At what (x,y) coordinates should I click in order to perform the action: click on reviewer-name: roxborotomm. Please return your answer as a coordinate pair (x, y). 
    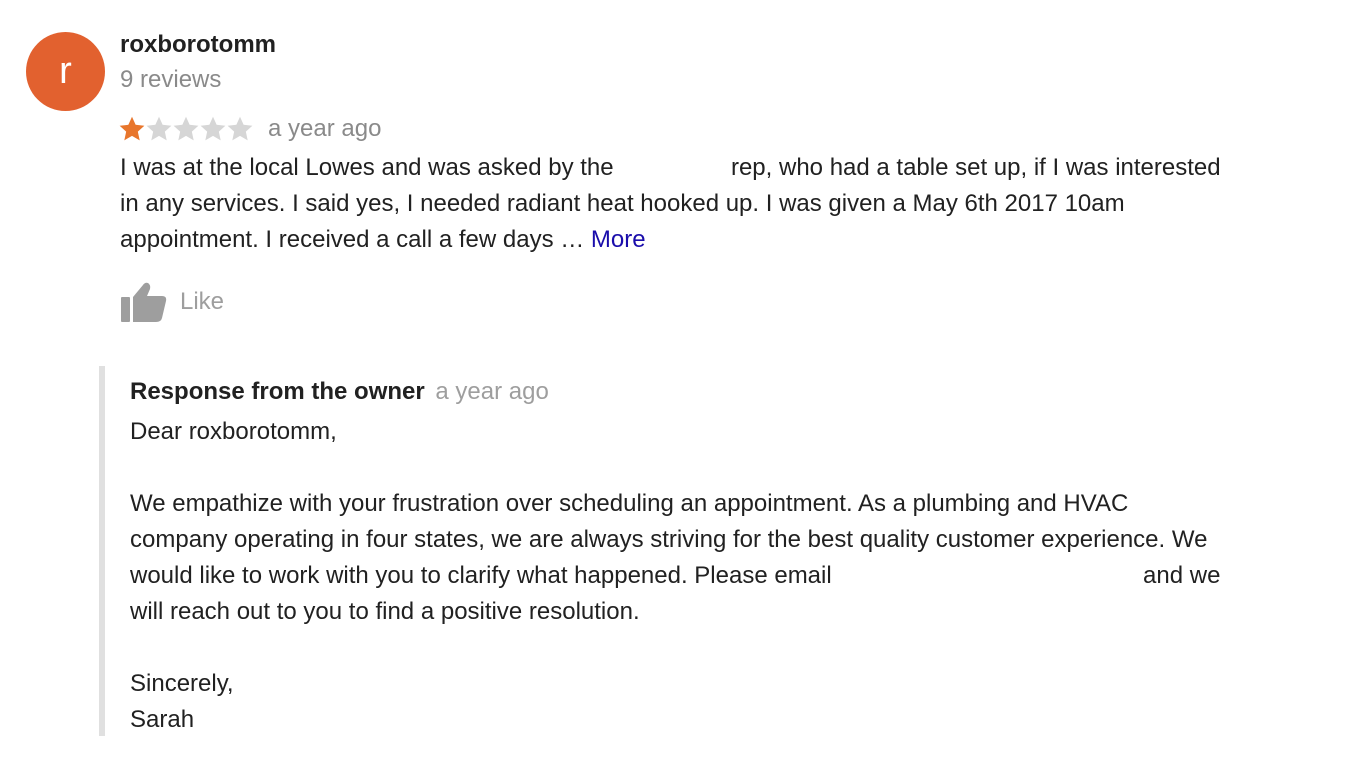
    Looking at the image, I should click on (198, 45).